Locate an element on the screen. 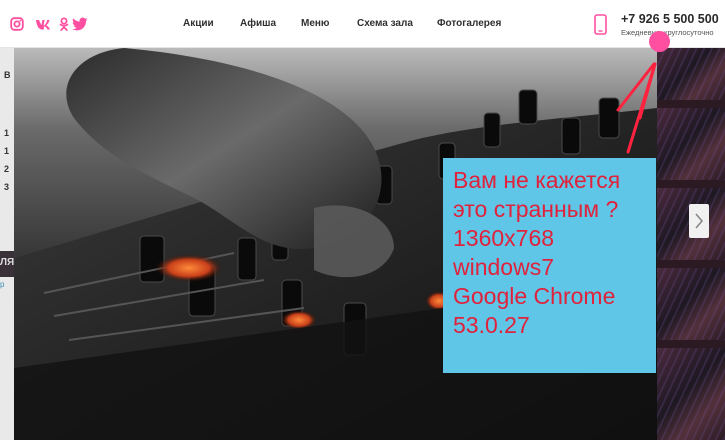 This screenshot has height=440, width=725. vk-icon is located at coordinates (43, 24).